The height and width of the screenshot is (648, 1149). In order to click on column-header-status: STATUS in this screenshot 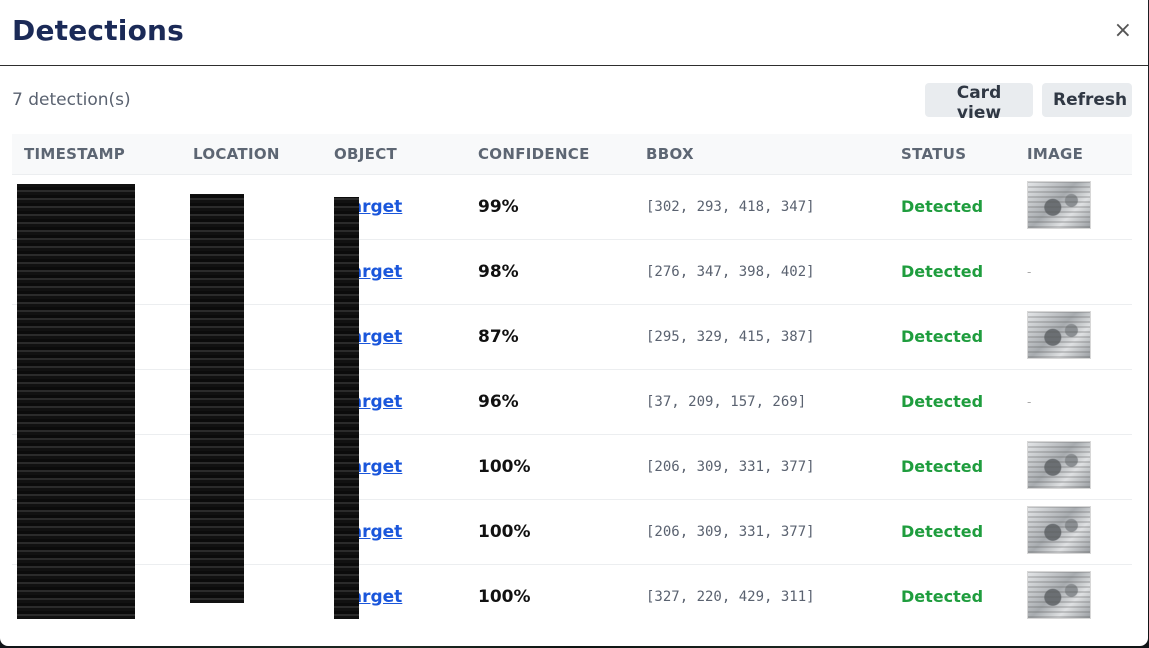, I will do `click(952, 154)`.